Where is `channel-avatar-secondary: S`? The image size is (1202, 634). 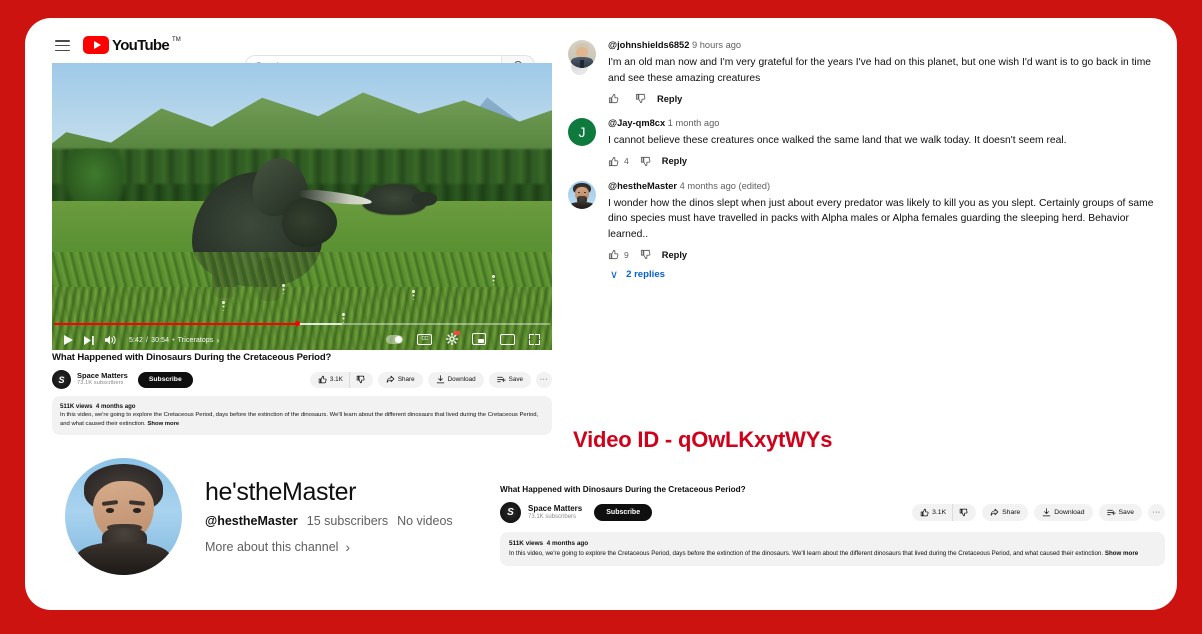
channel-avatar-secondary: S is located at coordinates (510, 512).